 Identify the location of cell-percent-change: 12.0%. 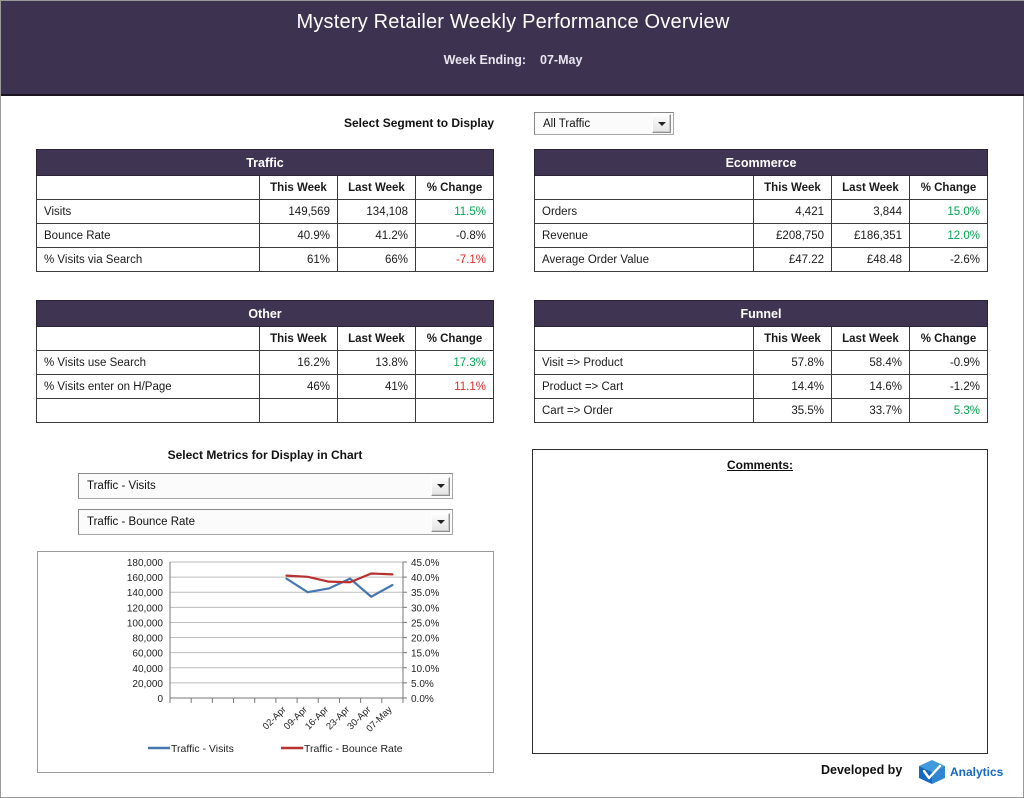
(948, 235).